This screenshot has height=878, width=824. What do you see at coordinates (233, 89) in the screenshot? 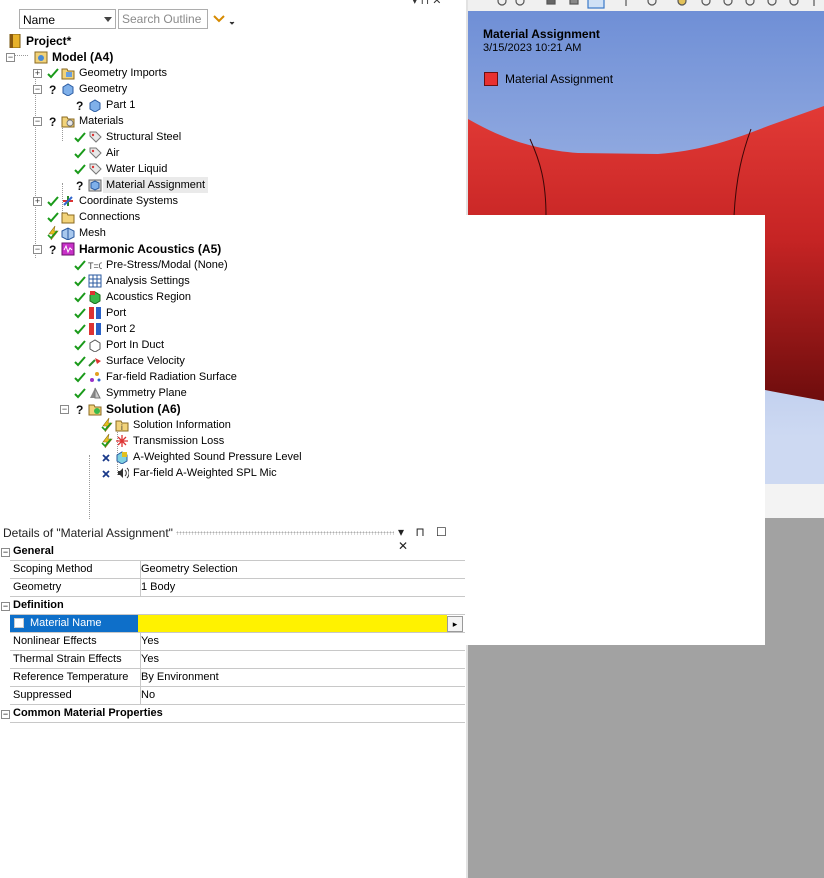
I see `tree-node-geometry: −? Geometry` at bounding box center [233, 89].